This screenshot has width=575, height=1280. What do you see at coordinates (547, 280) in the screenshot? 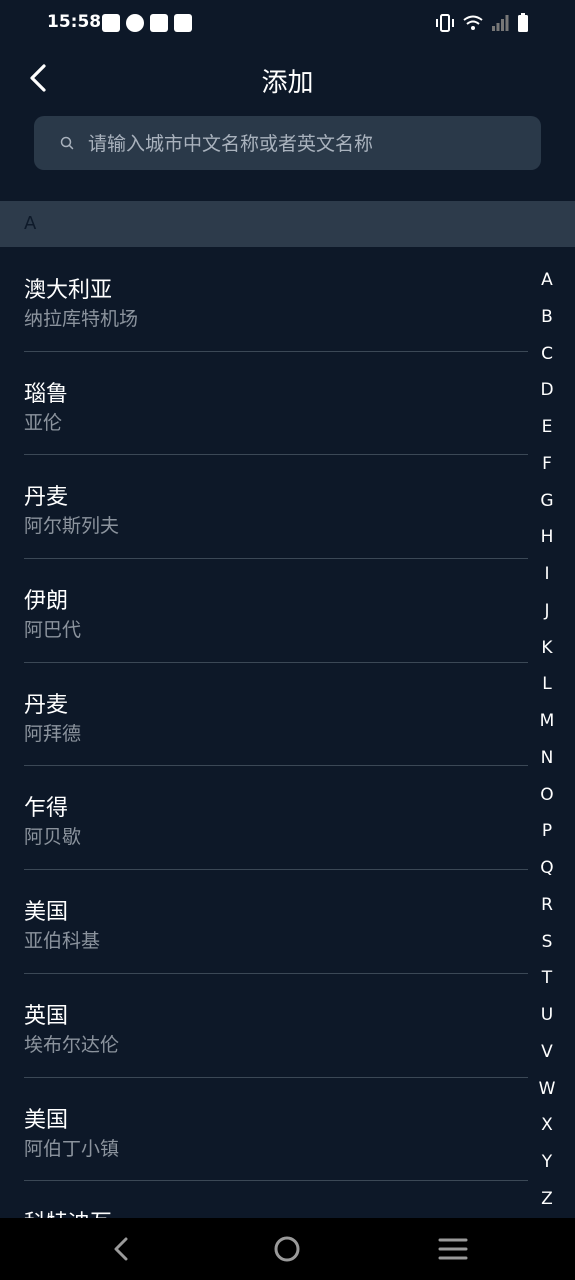
I see `alphabet-letter-a: A` at bounding box center [547, 280].